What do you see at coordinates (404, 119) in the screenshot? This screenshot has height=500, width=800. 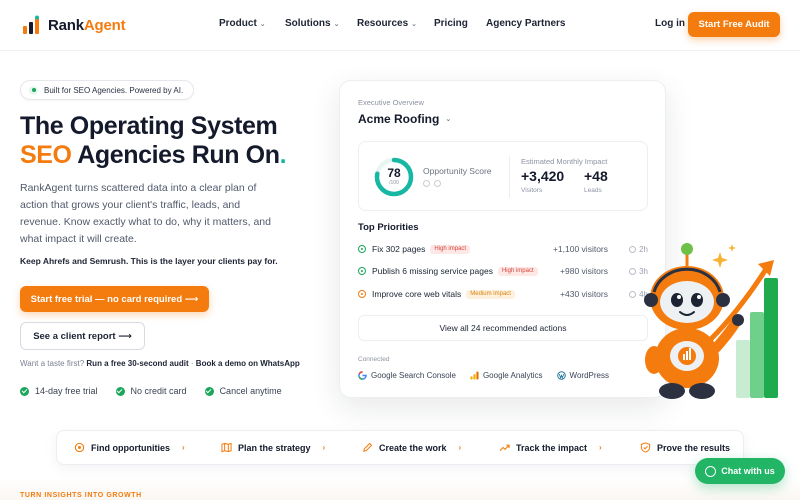 I see `client-selector: Acme Roofing ⌄` at bounding box center [404, 119].